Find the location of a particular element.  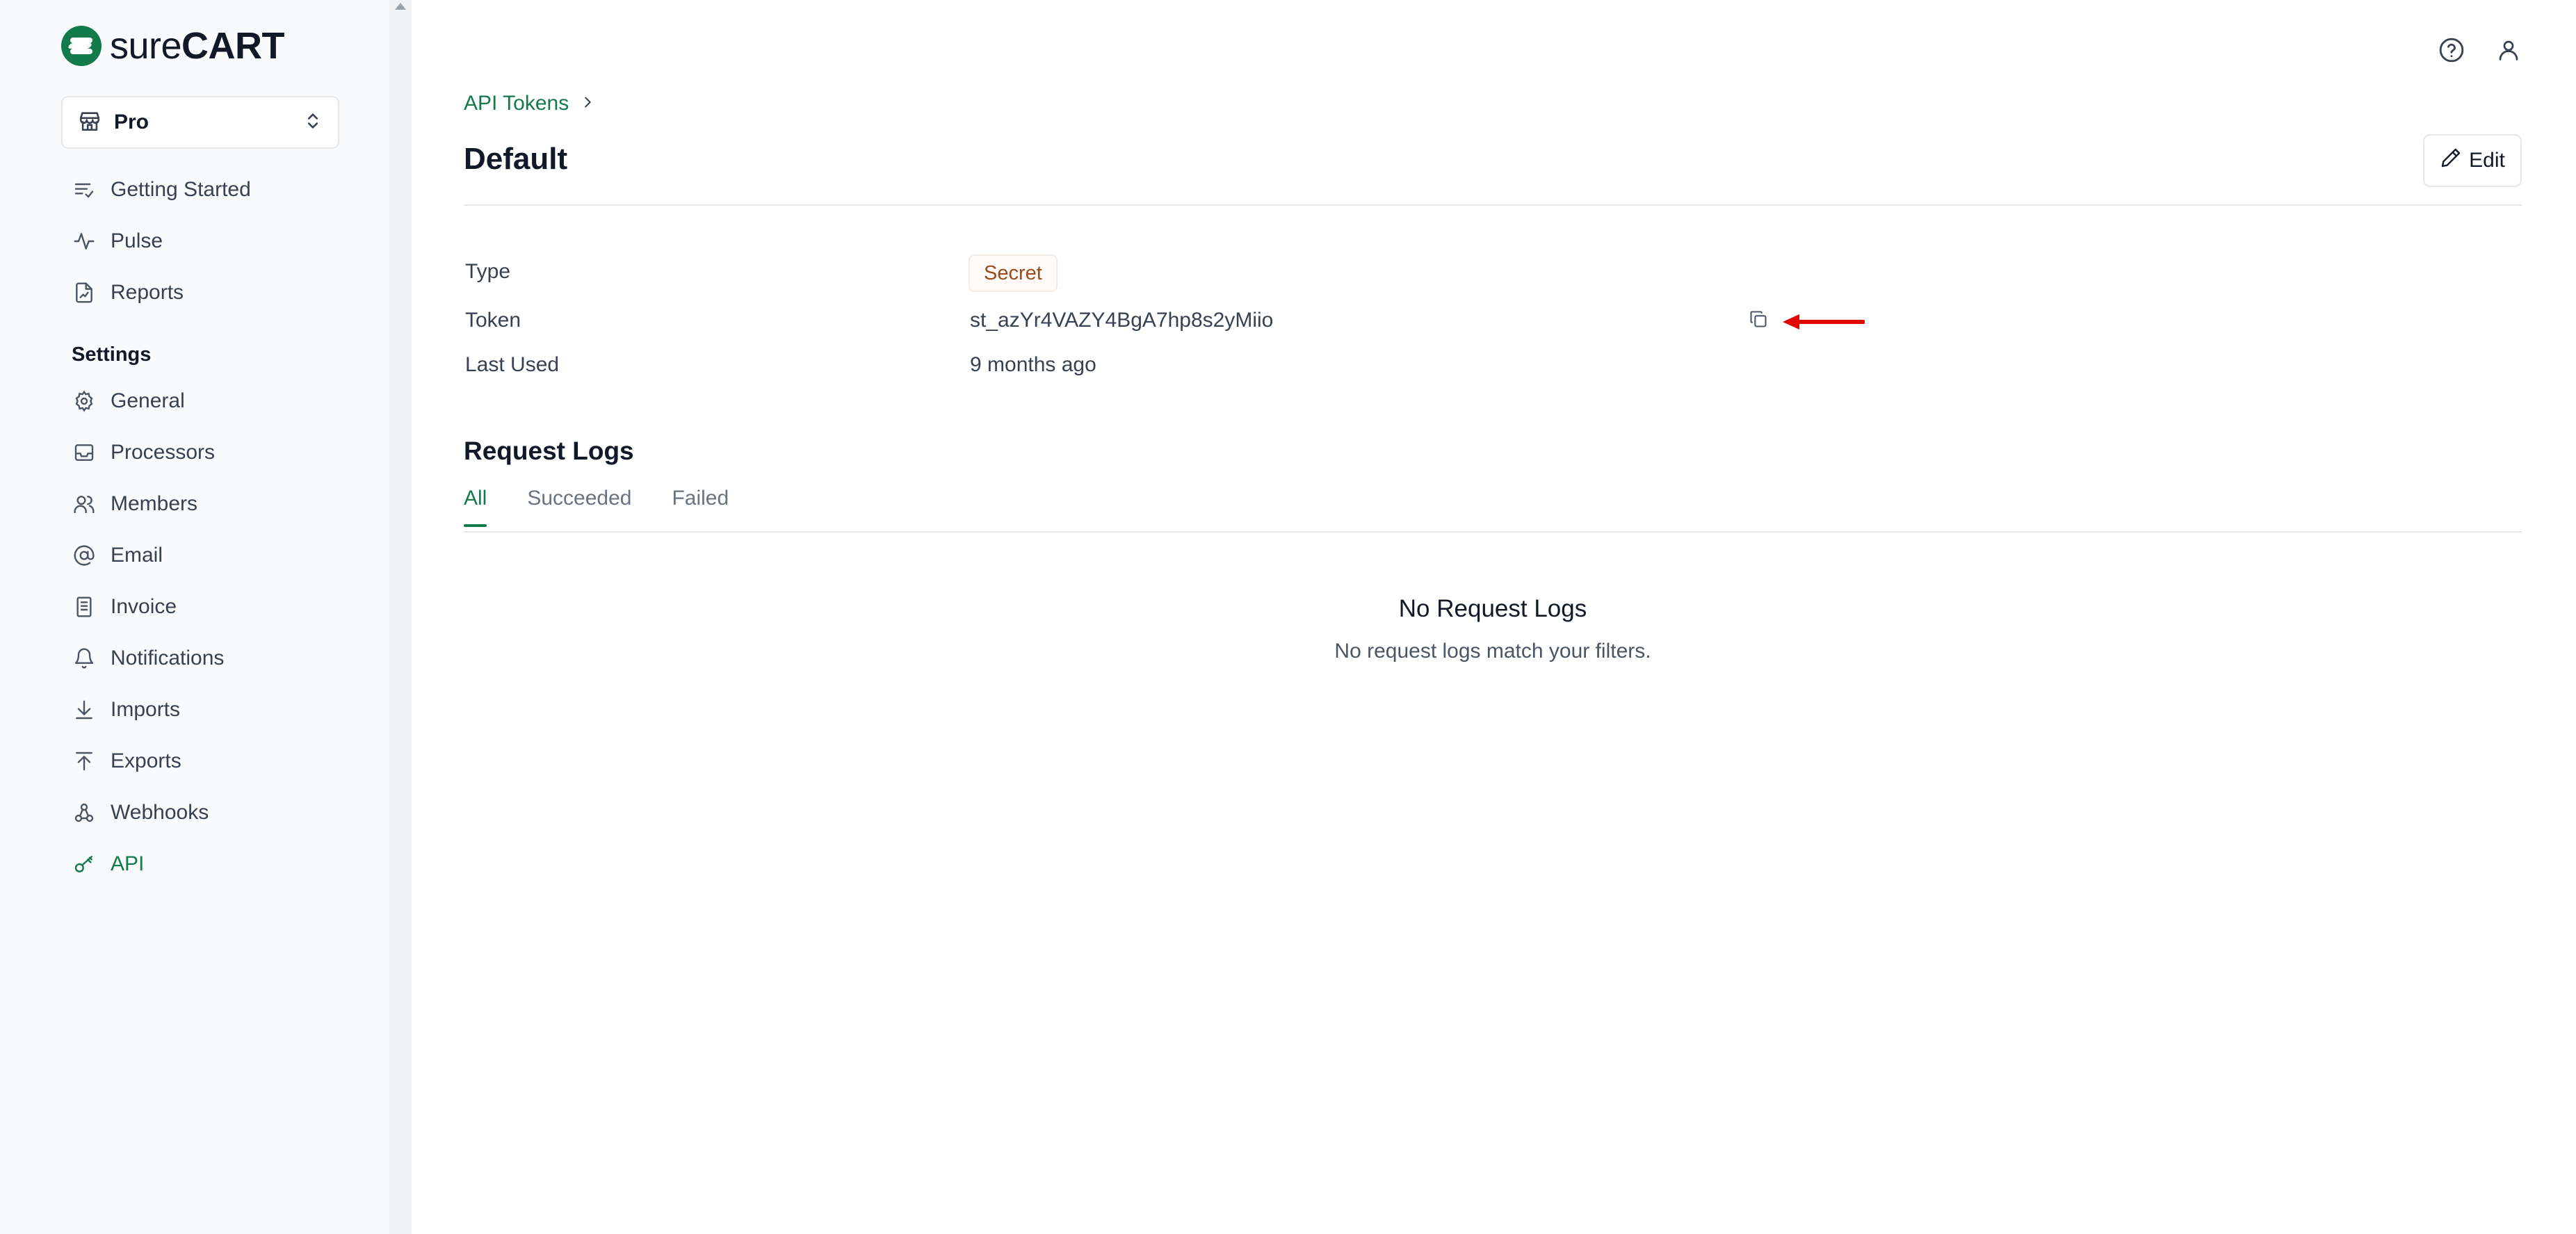

document-icon is located at coordinates (84, 606).